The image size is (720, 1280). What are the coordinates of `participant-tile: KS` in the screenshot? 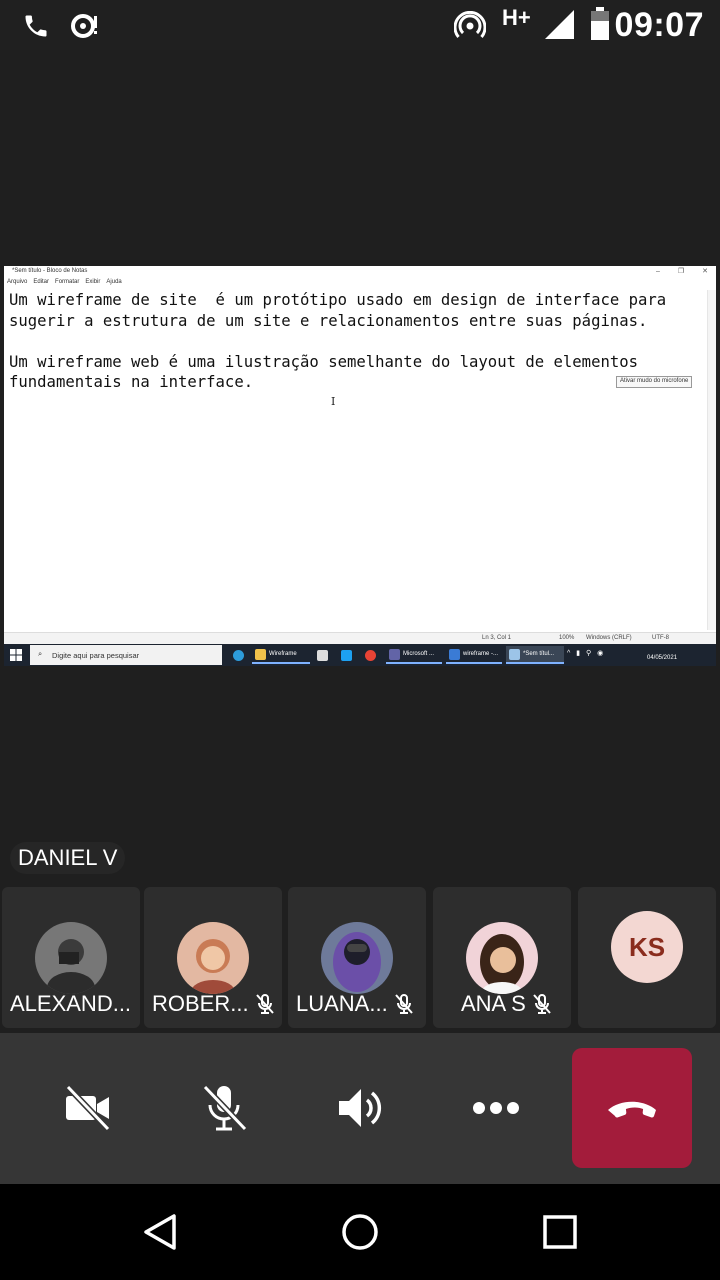 It's located at (647, 957).